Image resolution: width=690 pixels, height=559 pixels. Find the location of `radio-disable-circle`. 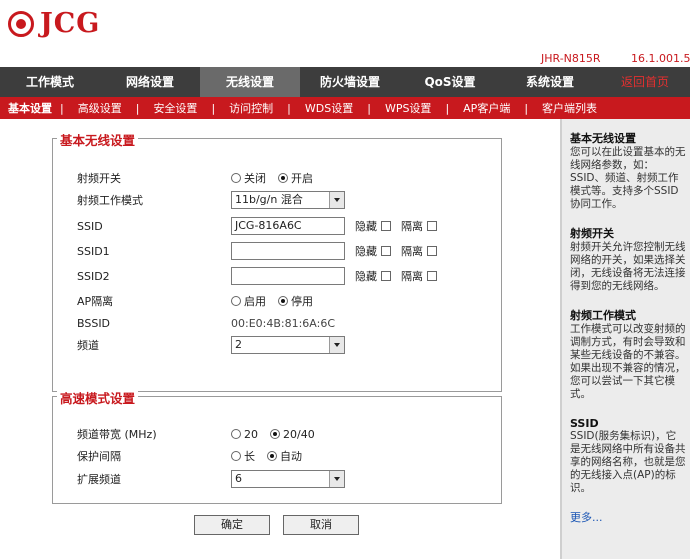

radio-disable-circle is located at coordinates (283, 301).